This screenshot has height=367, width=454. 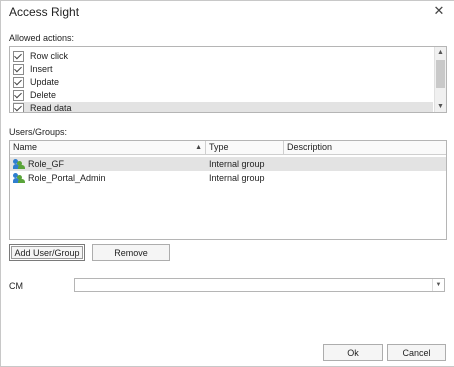 What do you see at coordinates (46, 164) in the screenshot?
I see `row-name: Role_GF` at bounding box center [46, 164].